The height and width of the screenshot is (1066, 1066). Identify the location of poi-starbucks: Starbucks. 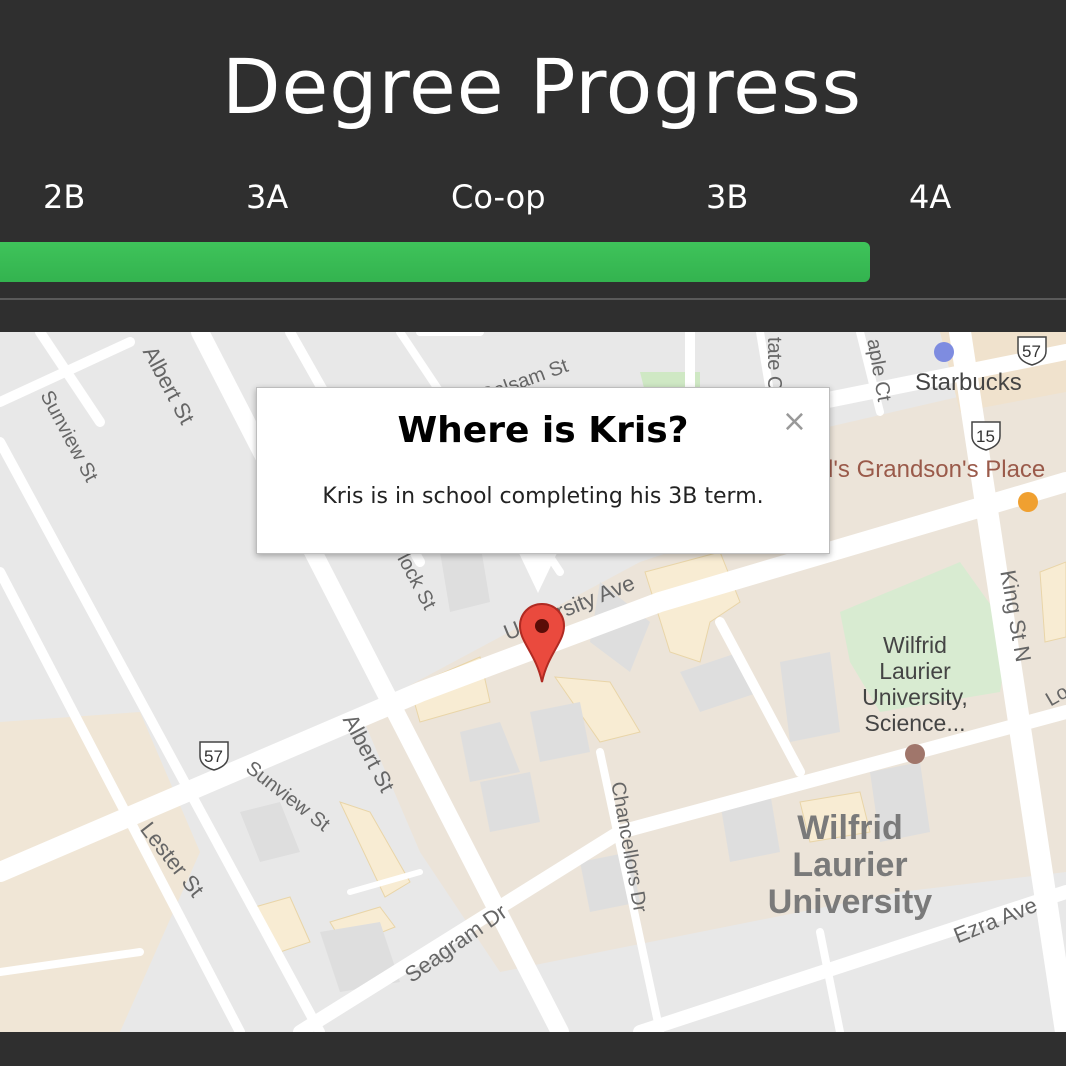
(968, 383).